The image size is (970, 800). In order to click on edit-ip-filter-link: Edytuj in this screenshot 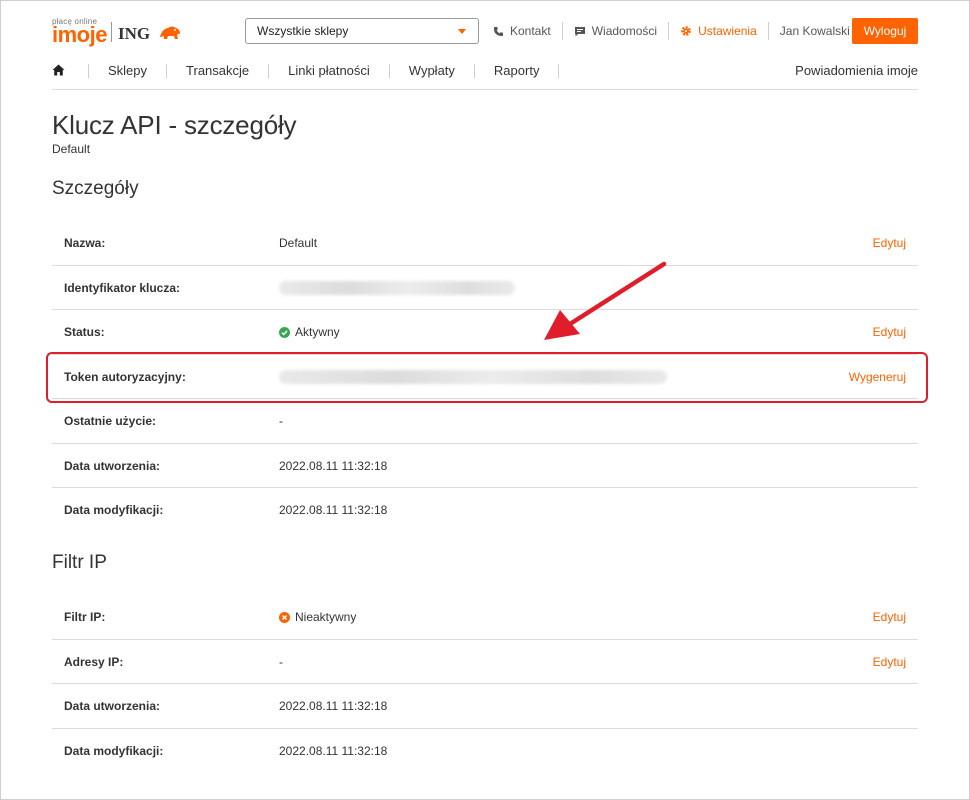, I will do `click(889, 617)`.